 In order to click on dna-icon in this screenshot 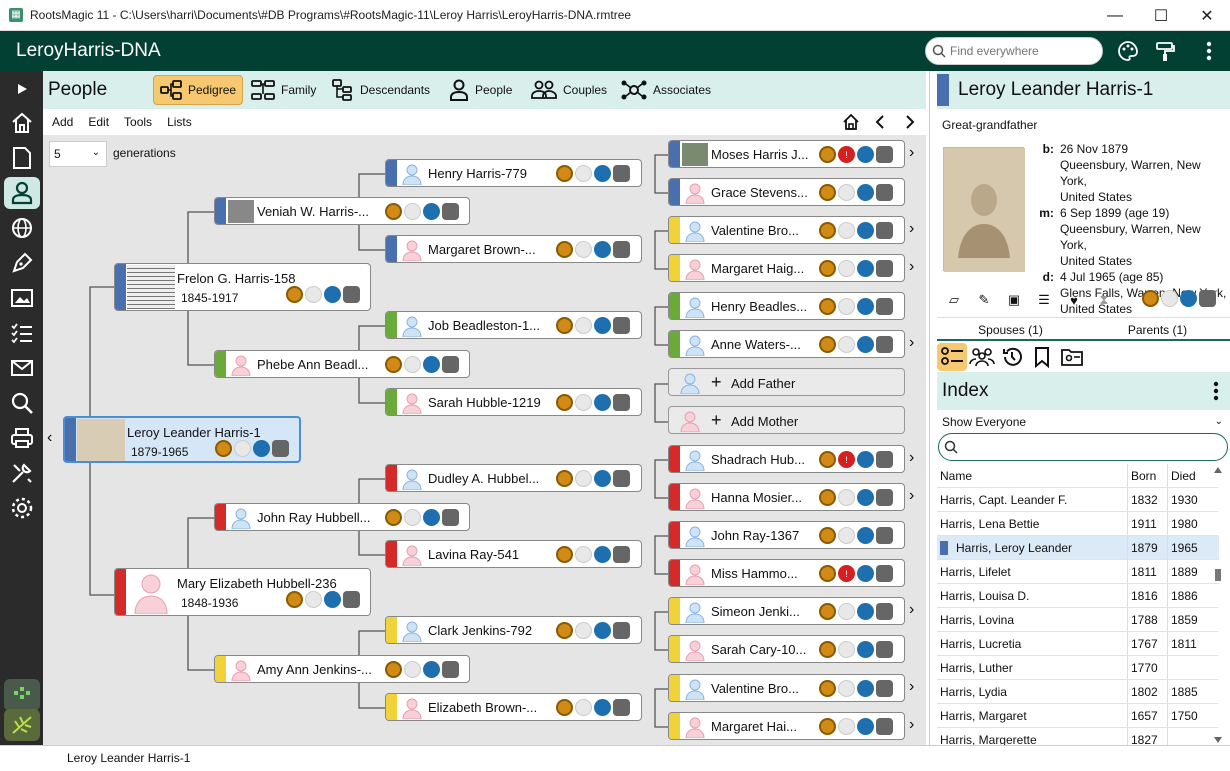, I will do `click(1150, 298)`.